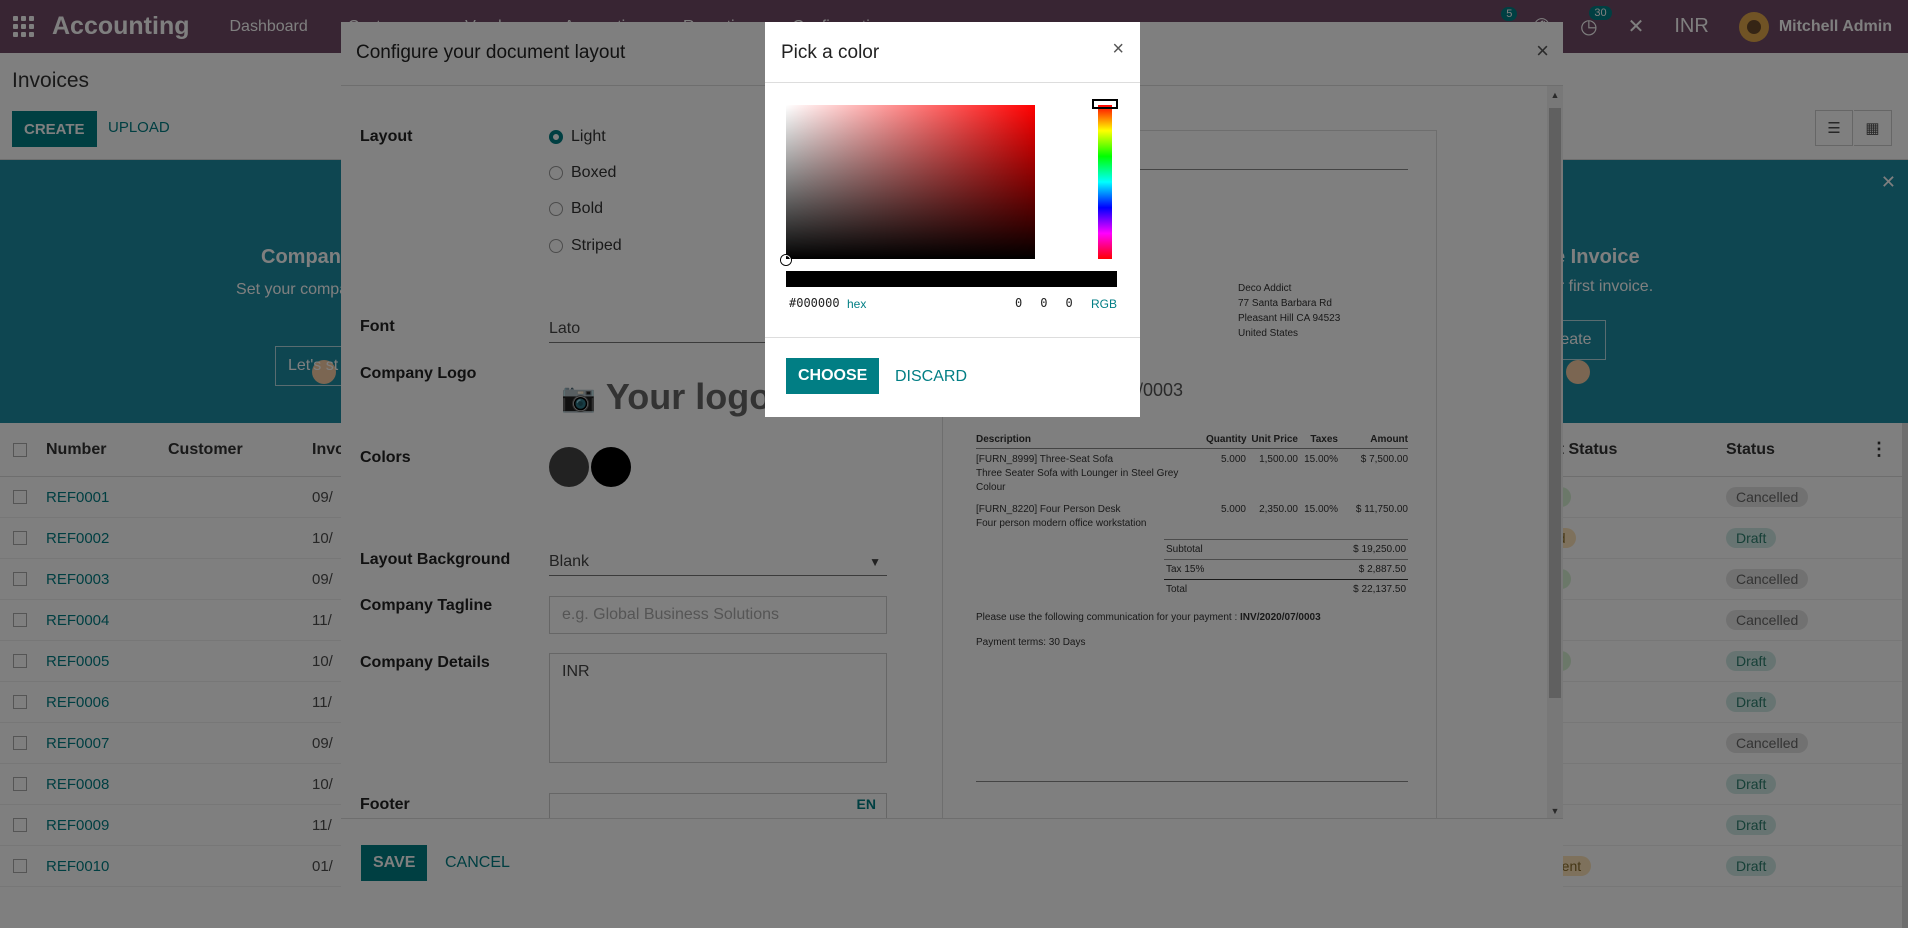 The height and width of the screenshot is (928, 1908). I want to click on picker-footer: CHOOSE DISCARD, so click(952, 377).